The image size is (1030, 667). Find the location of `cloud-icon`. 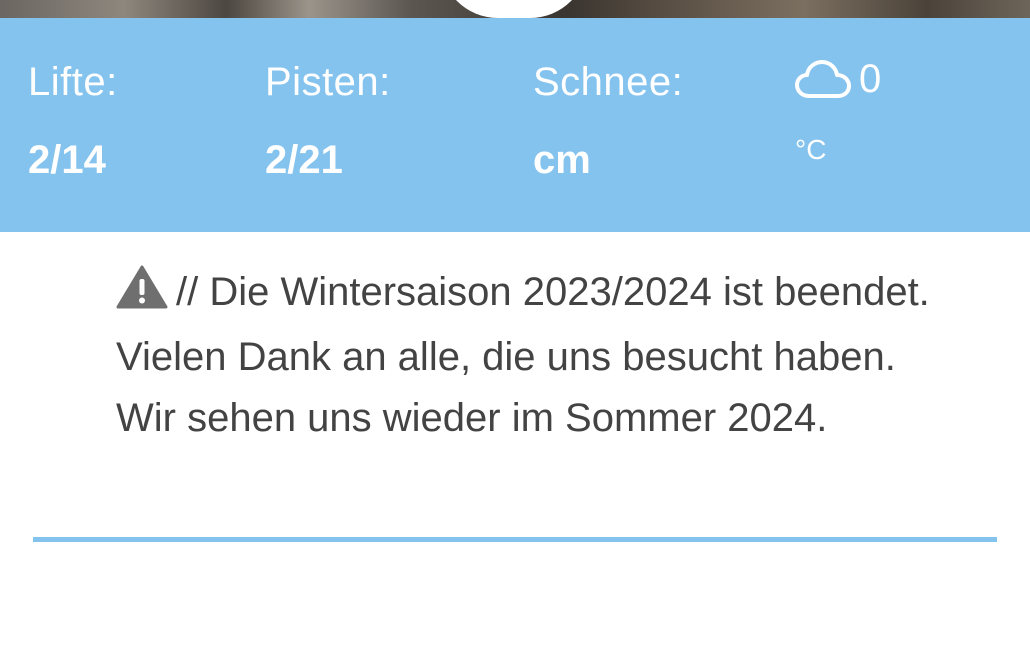

cloud-icon is located at coordinates (823, 79).